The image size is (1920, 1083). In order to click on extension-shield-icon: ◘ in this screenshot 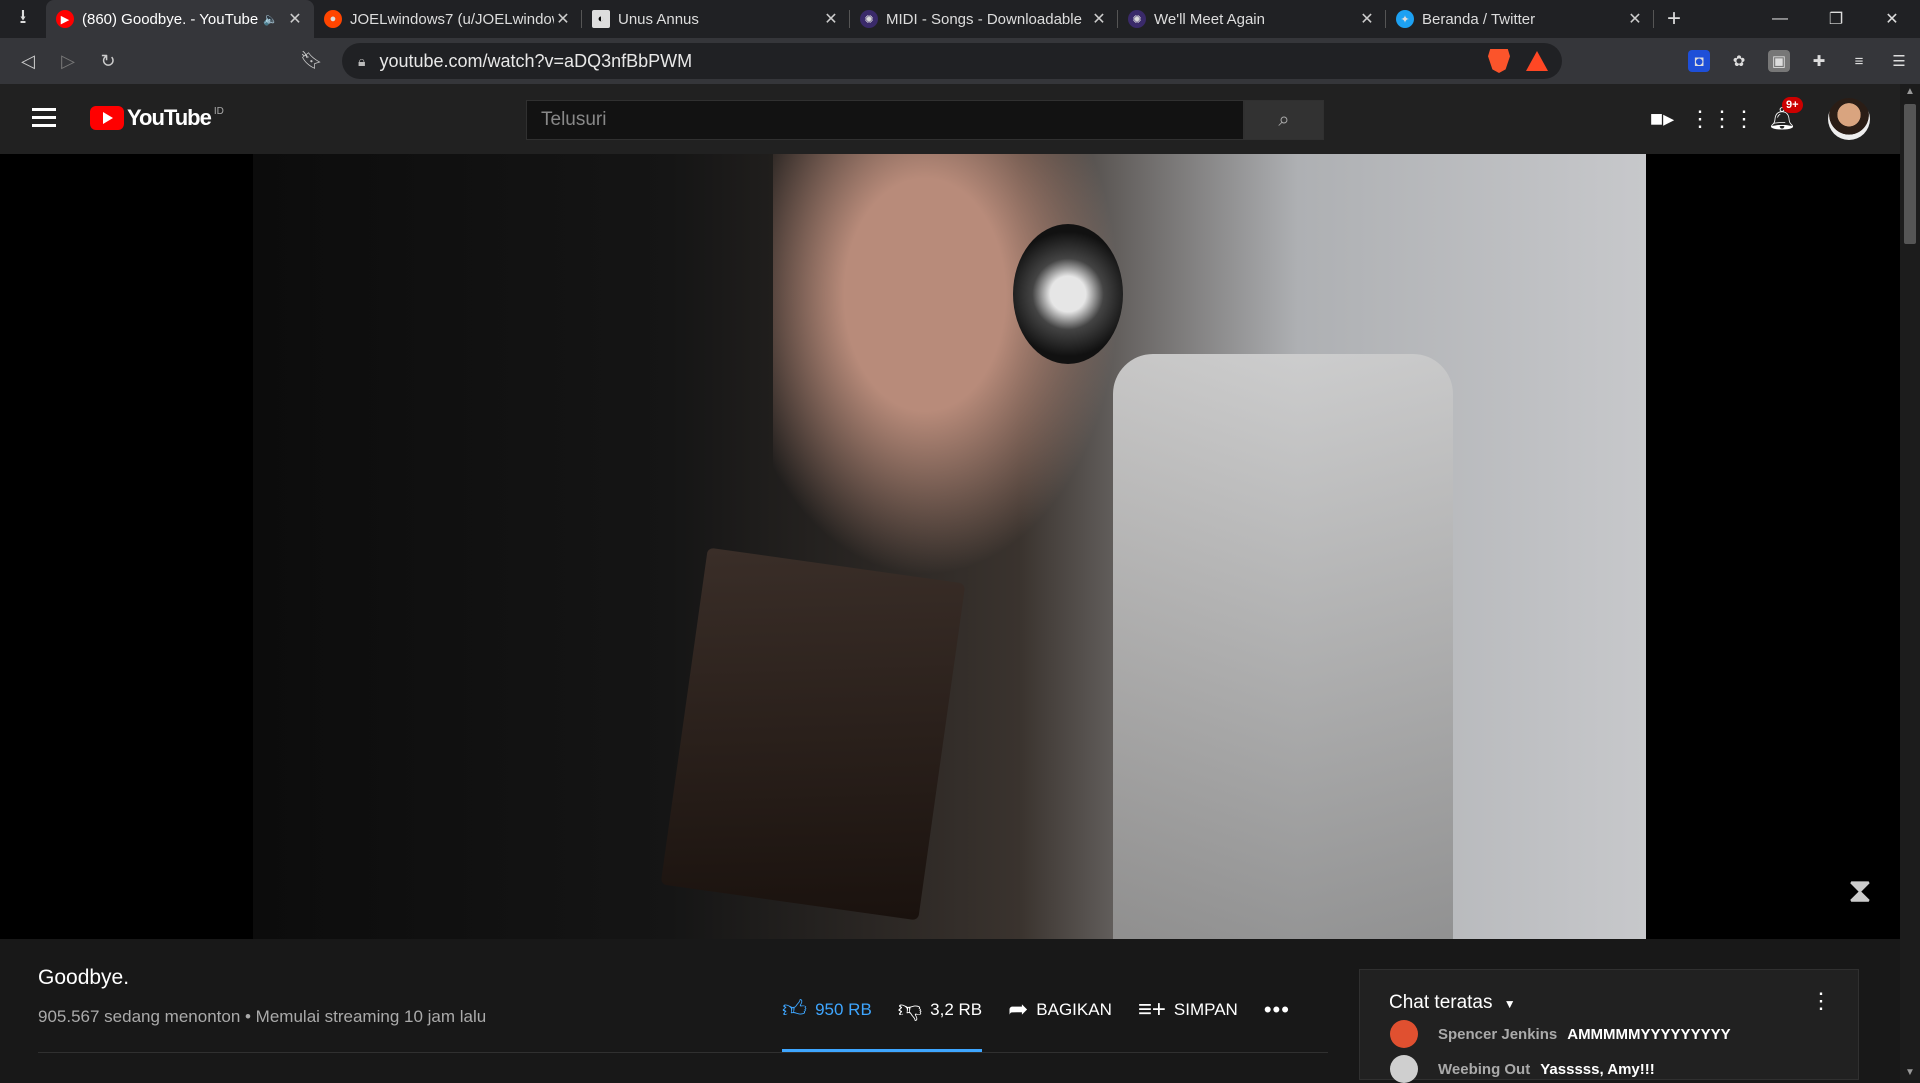, I will do `click(1699, 61)`.